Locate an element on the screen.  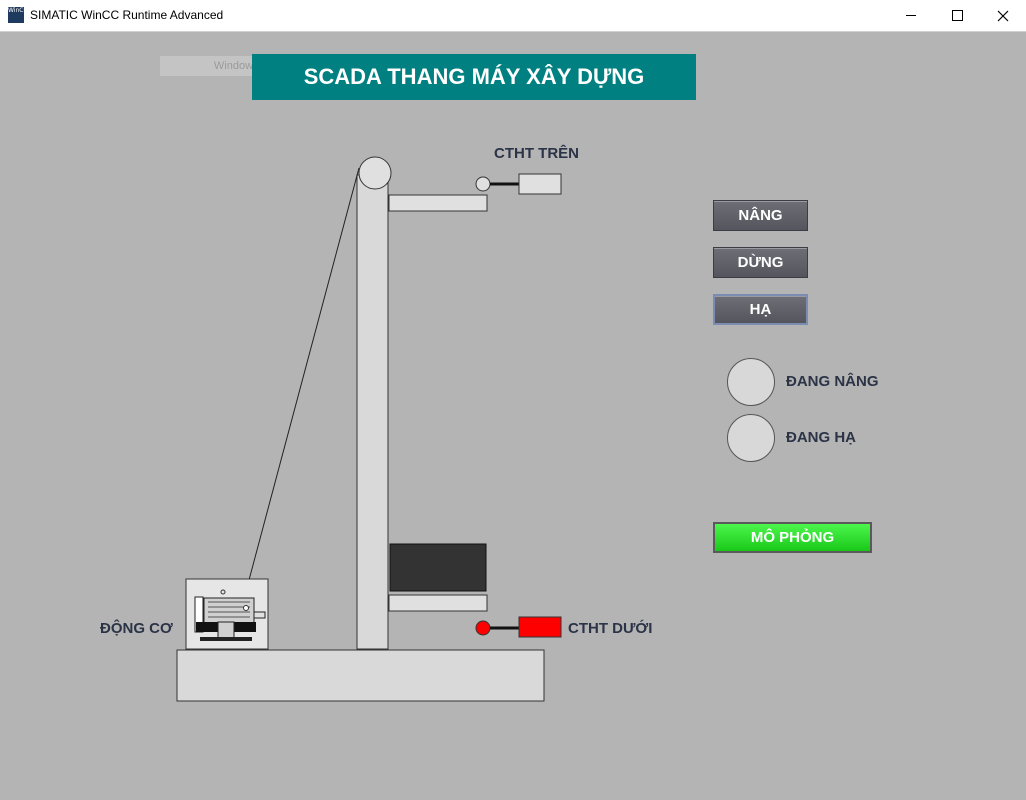
top-arm is located at coordinates (438, 203).